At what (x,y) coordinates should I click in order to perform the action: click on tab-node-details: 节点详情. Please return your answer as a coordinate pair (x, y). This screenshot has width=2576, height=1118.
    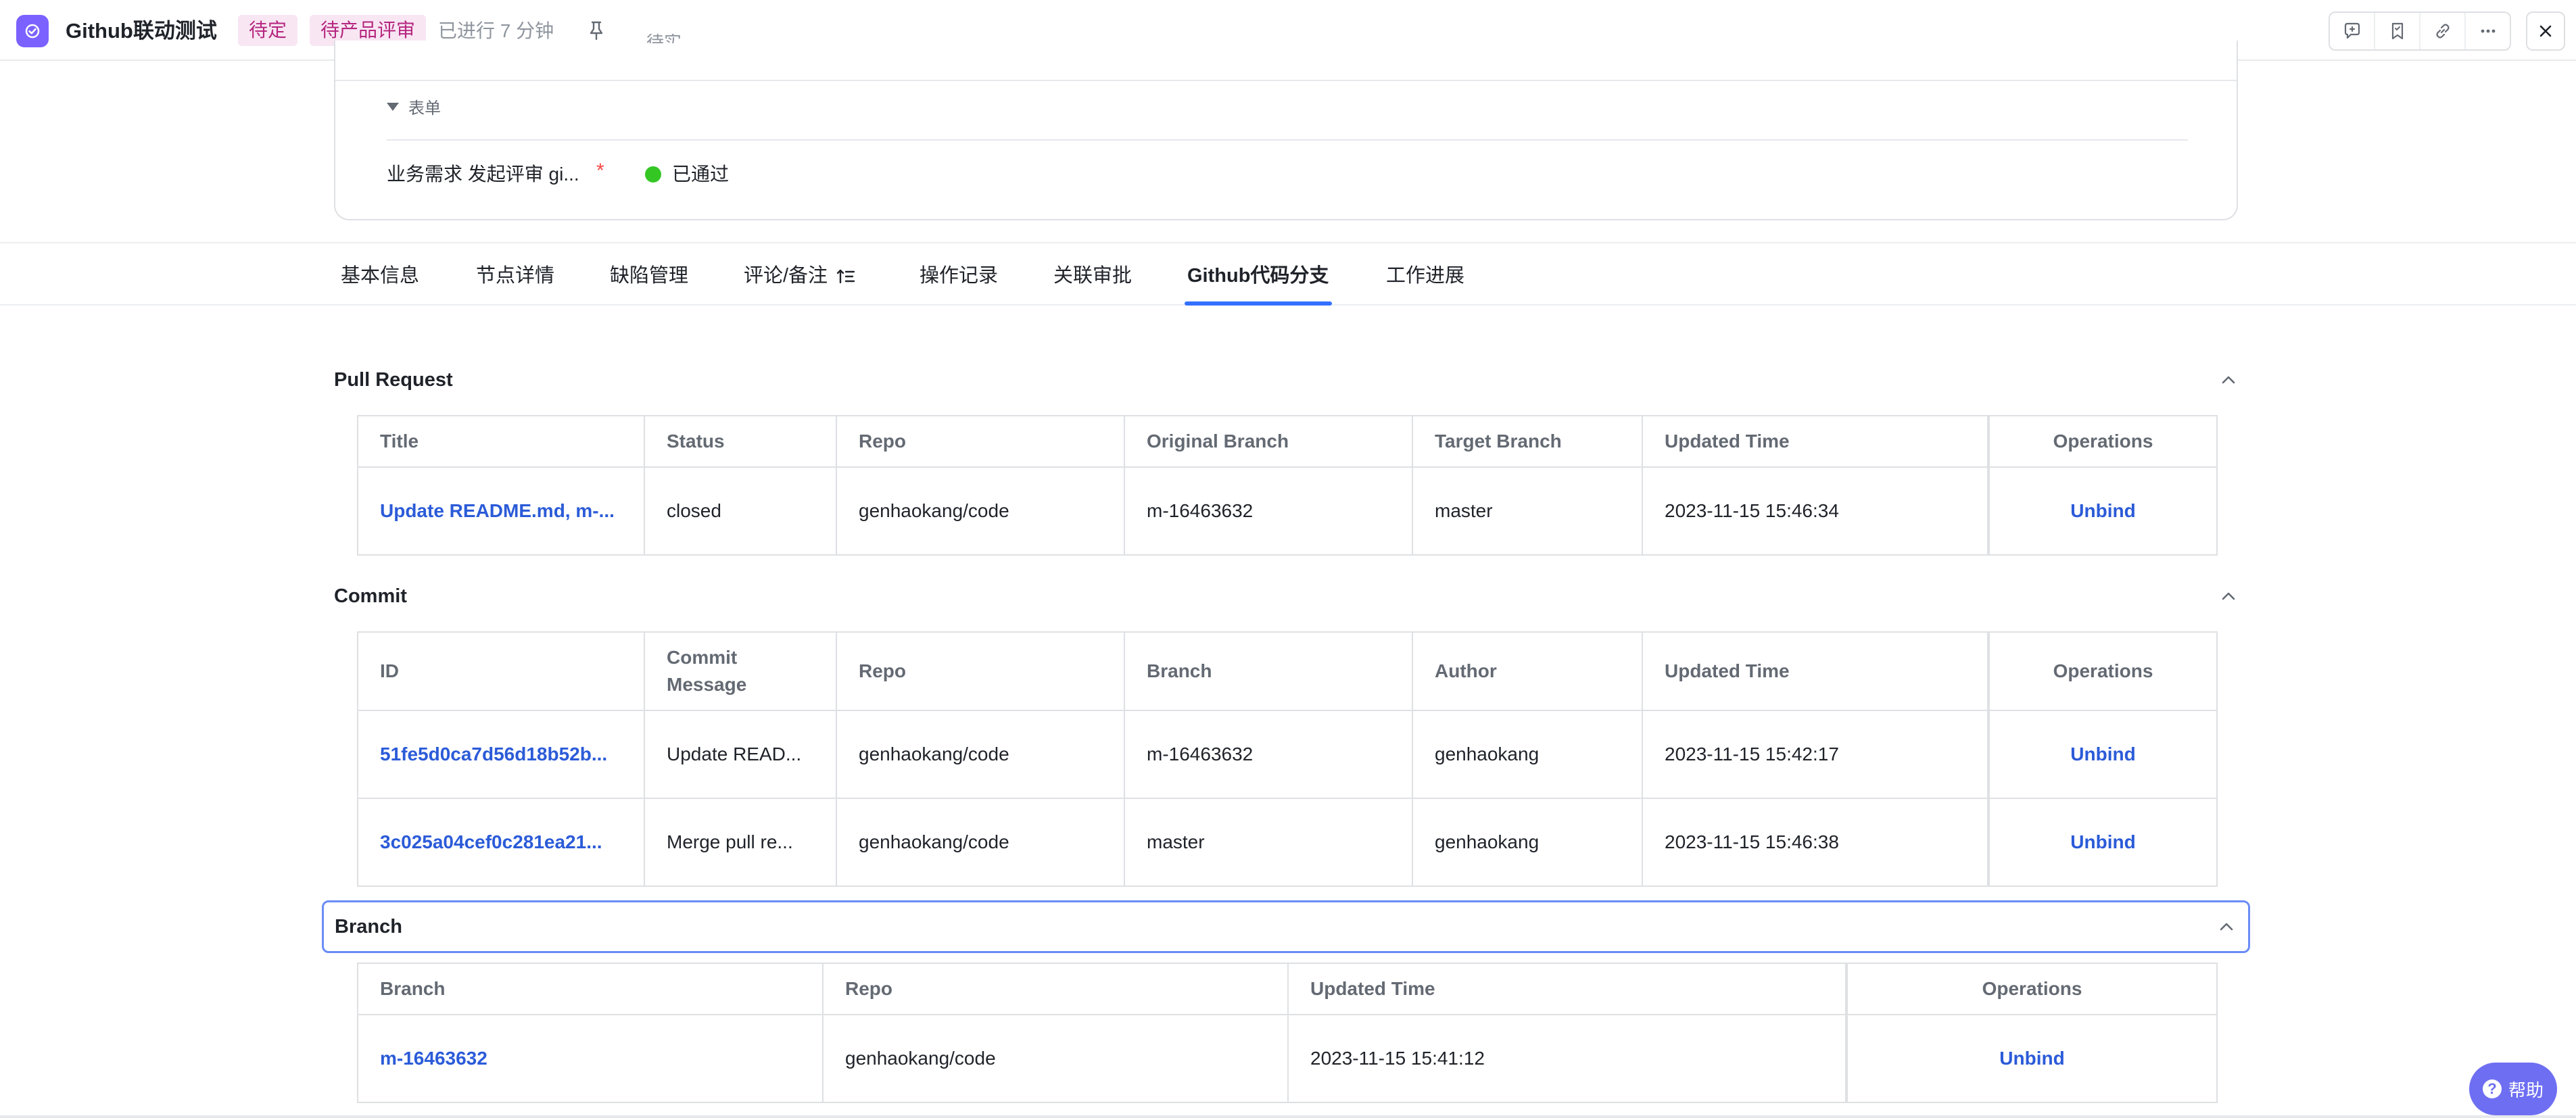
    Looking at the image, I should click on (515, 275).